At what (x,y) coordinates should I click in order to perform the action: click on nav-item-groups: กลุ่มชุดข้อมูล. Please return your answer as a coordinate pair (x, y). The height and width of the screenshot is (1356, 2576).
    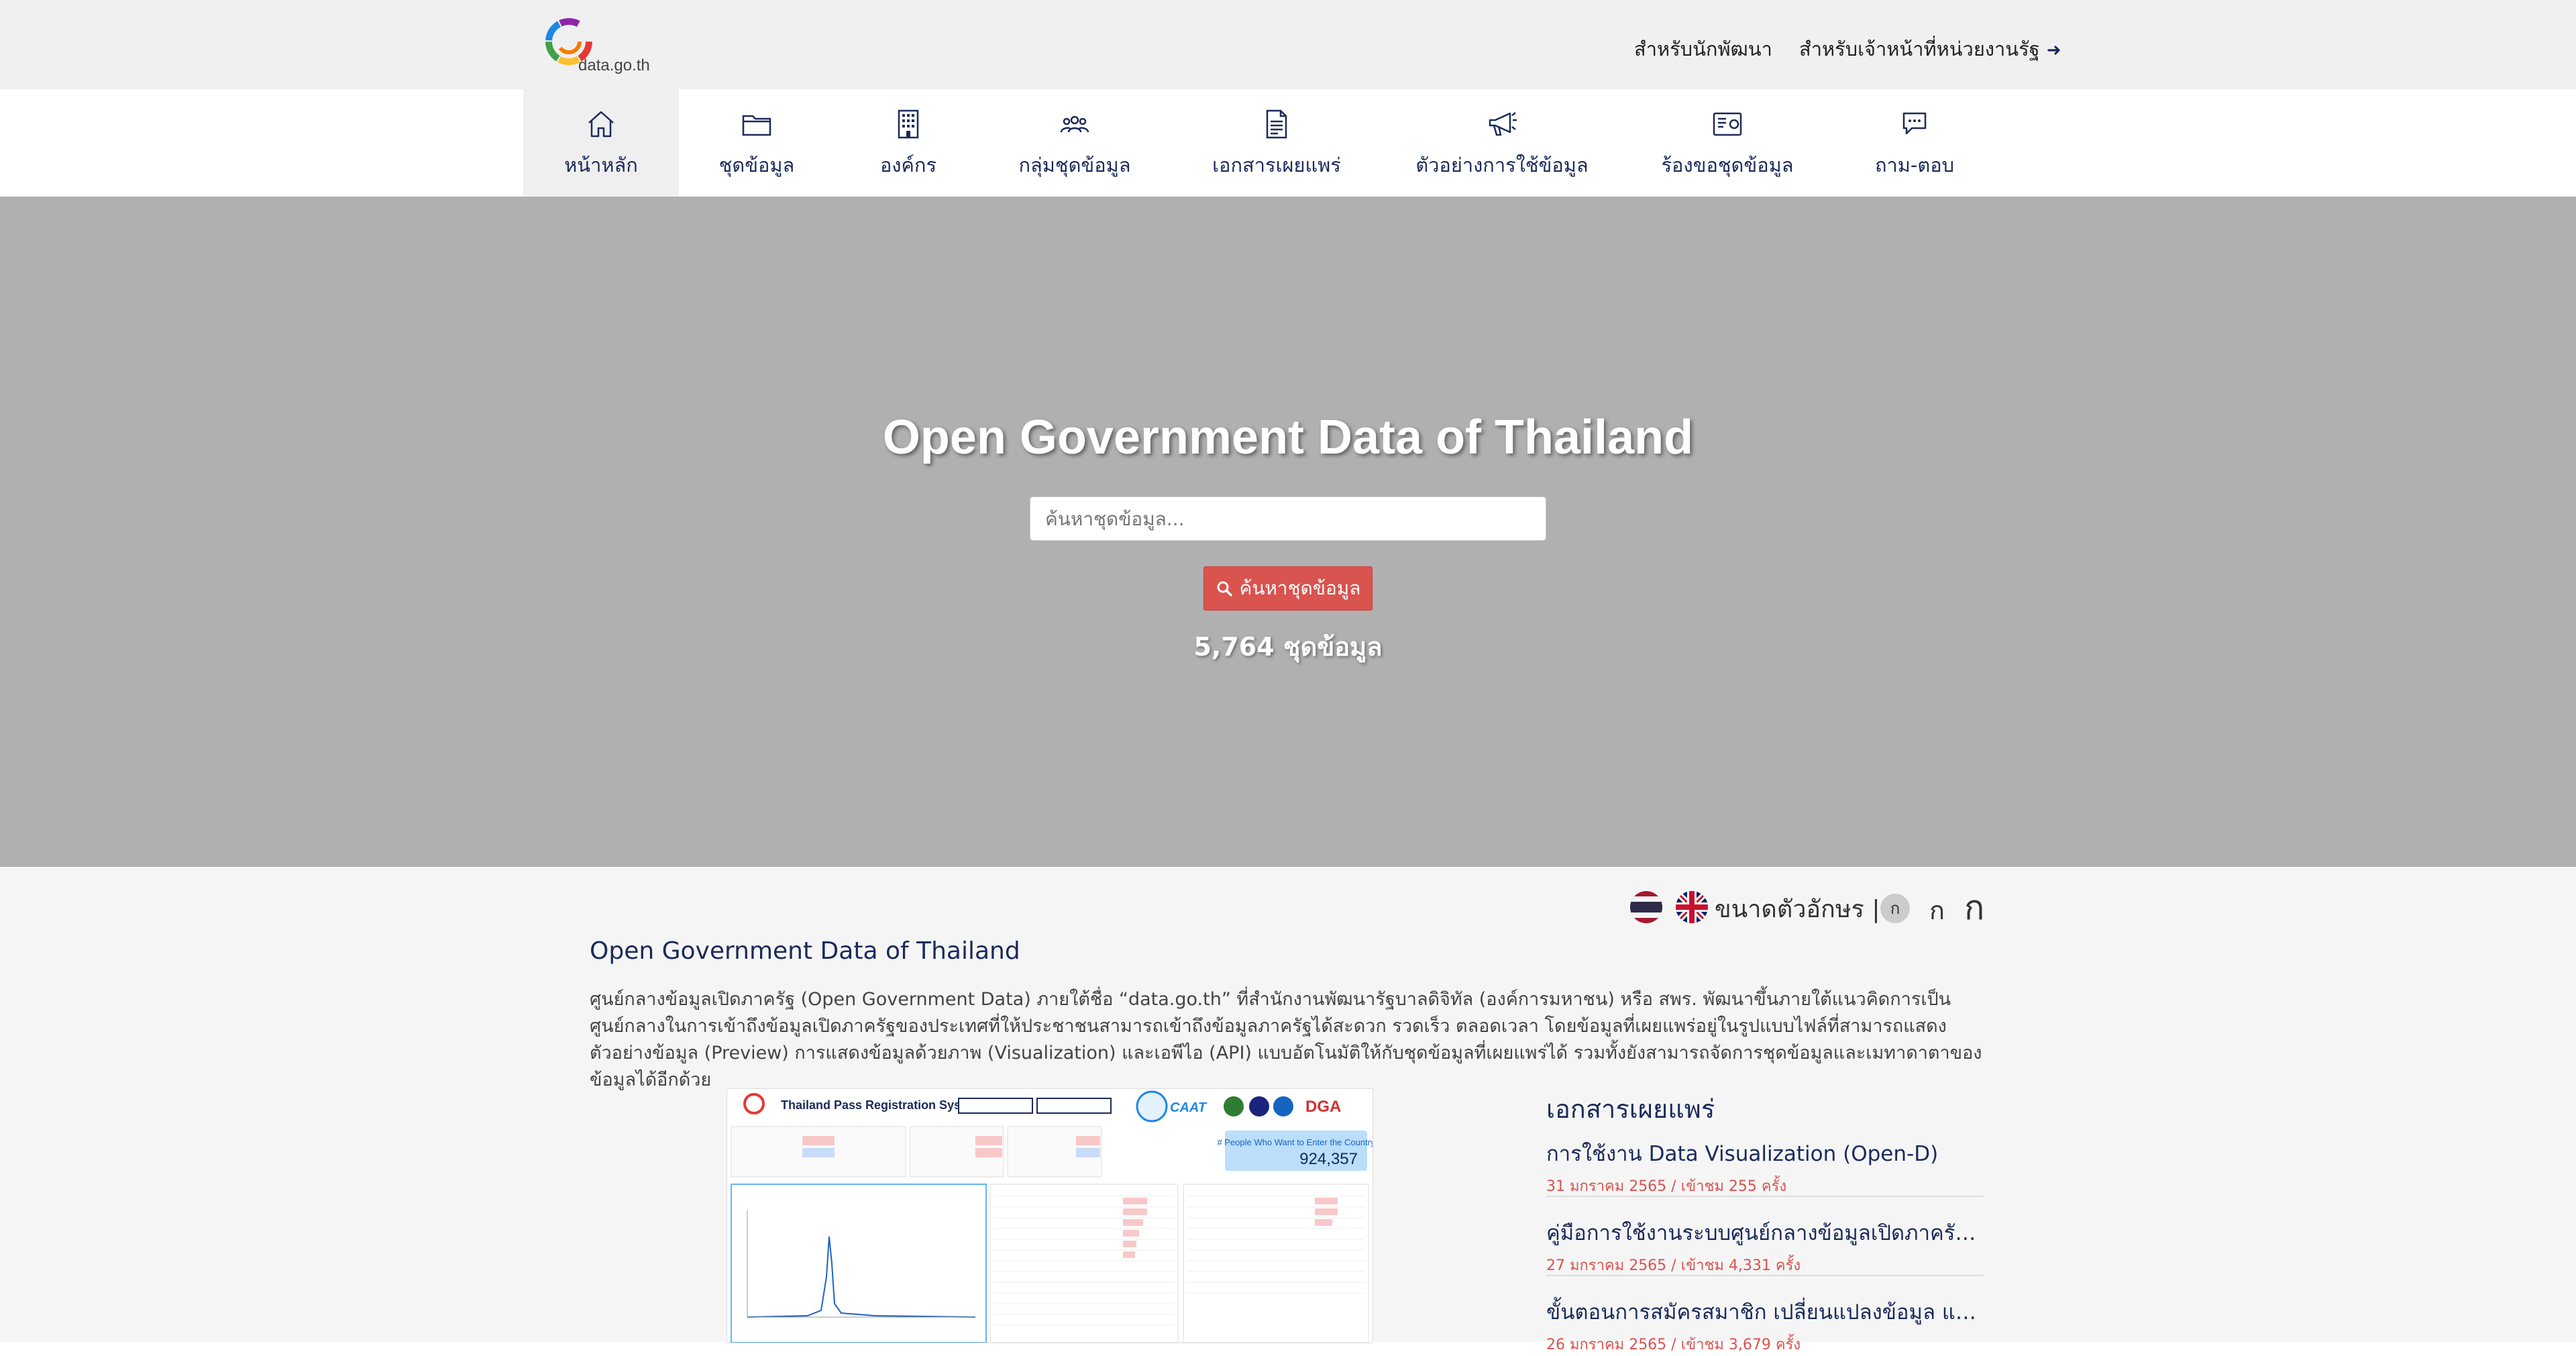
    Looking at the image, I should click on (1074, 143).